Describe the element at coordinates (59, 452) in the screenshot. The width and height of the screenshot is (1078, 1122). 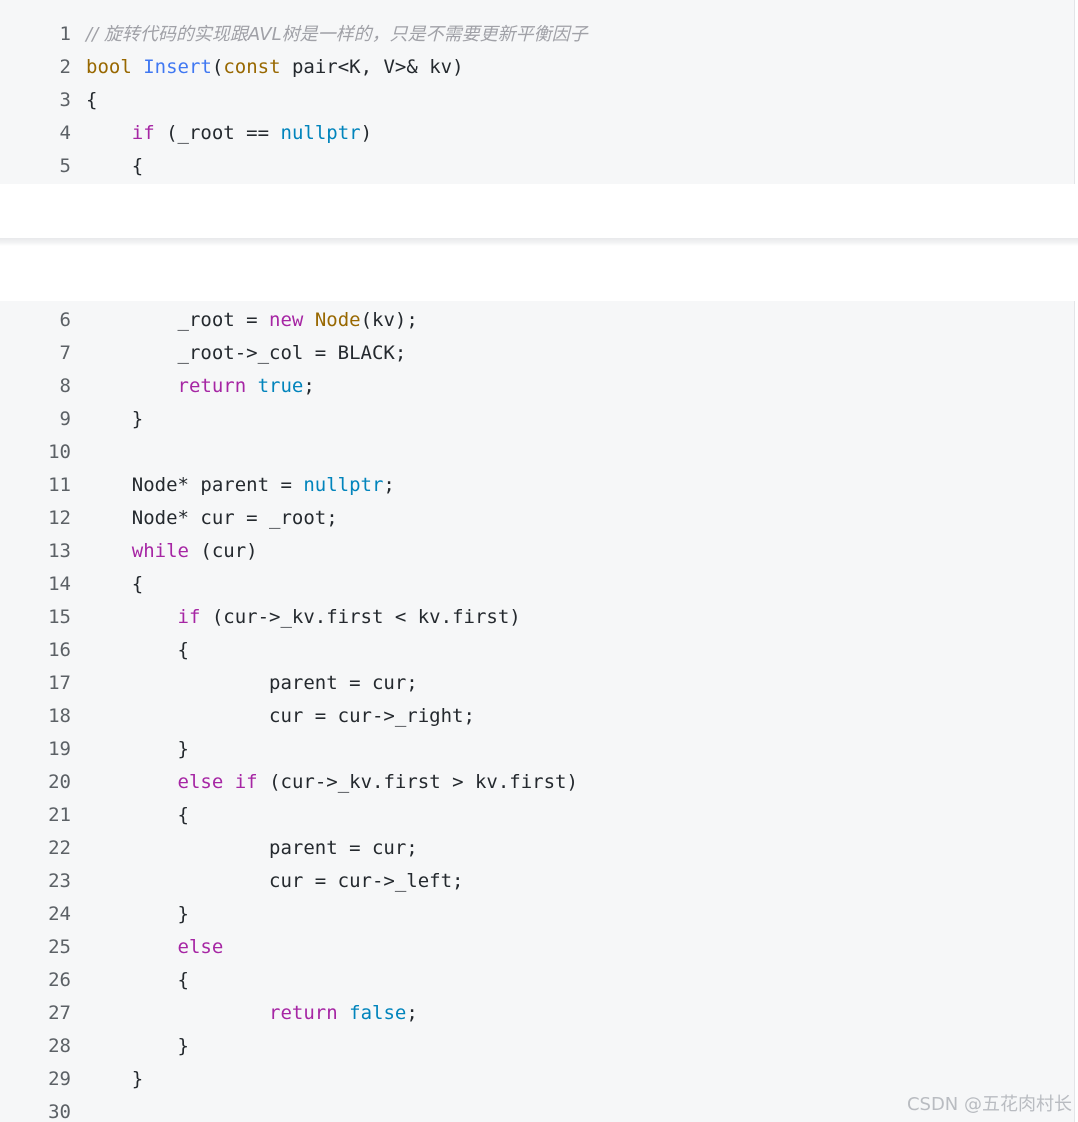
I see `line-number: 10` at that location.